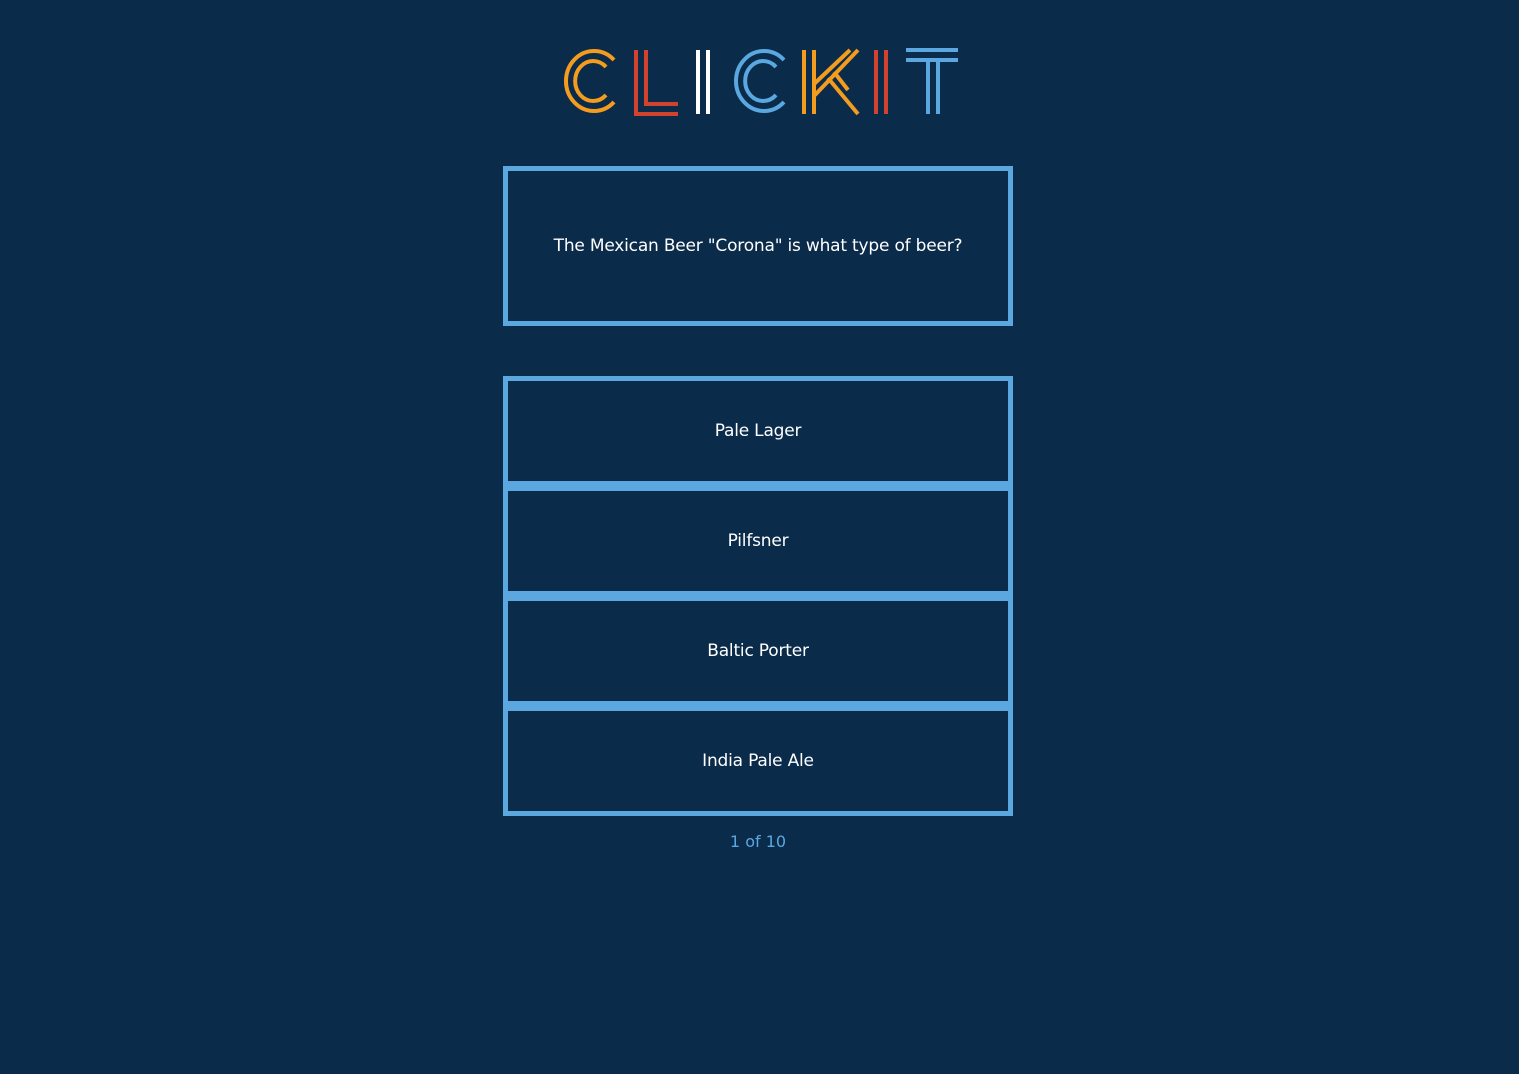 This screenshot has height=1074, width=1519. I want to click on logo-letter-c1, so click(590, 81).